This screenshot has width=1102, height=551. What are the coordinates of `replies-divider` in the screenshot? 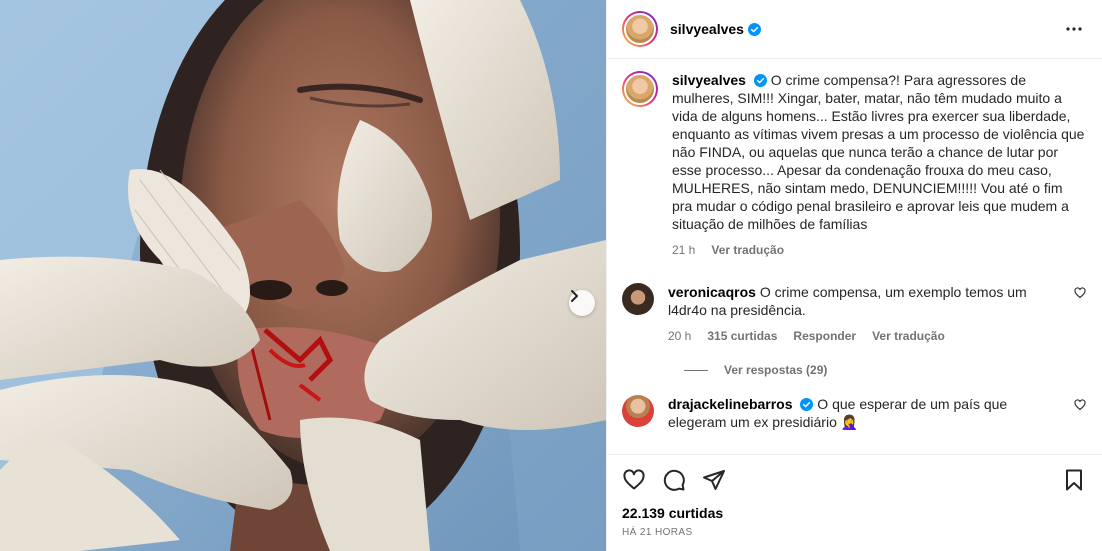 It's located at (696, 370).